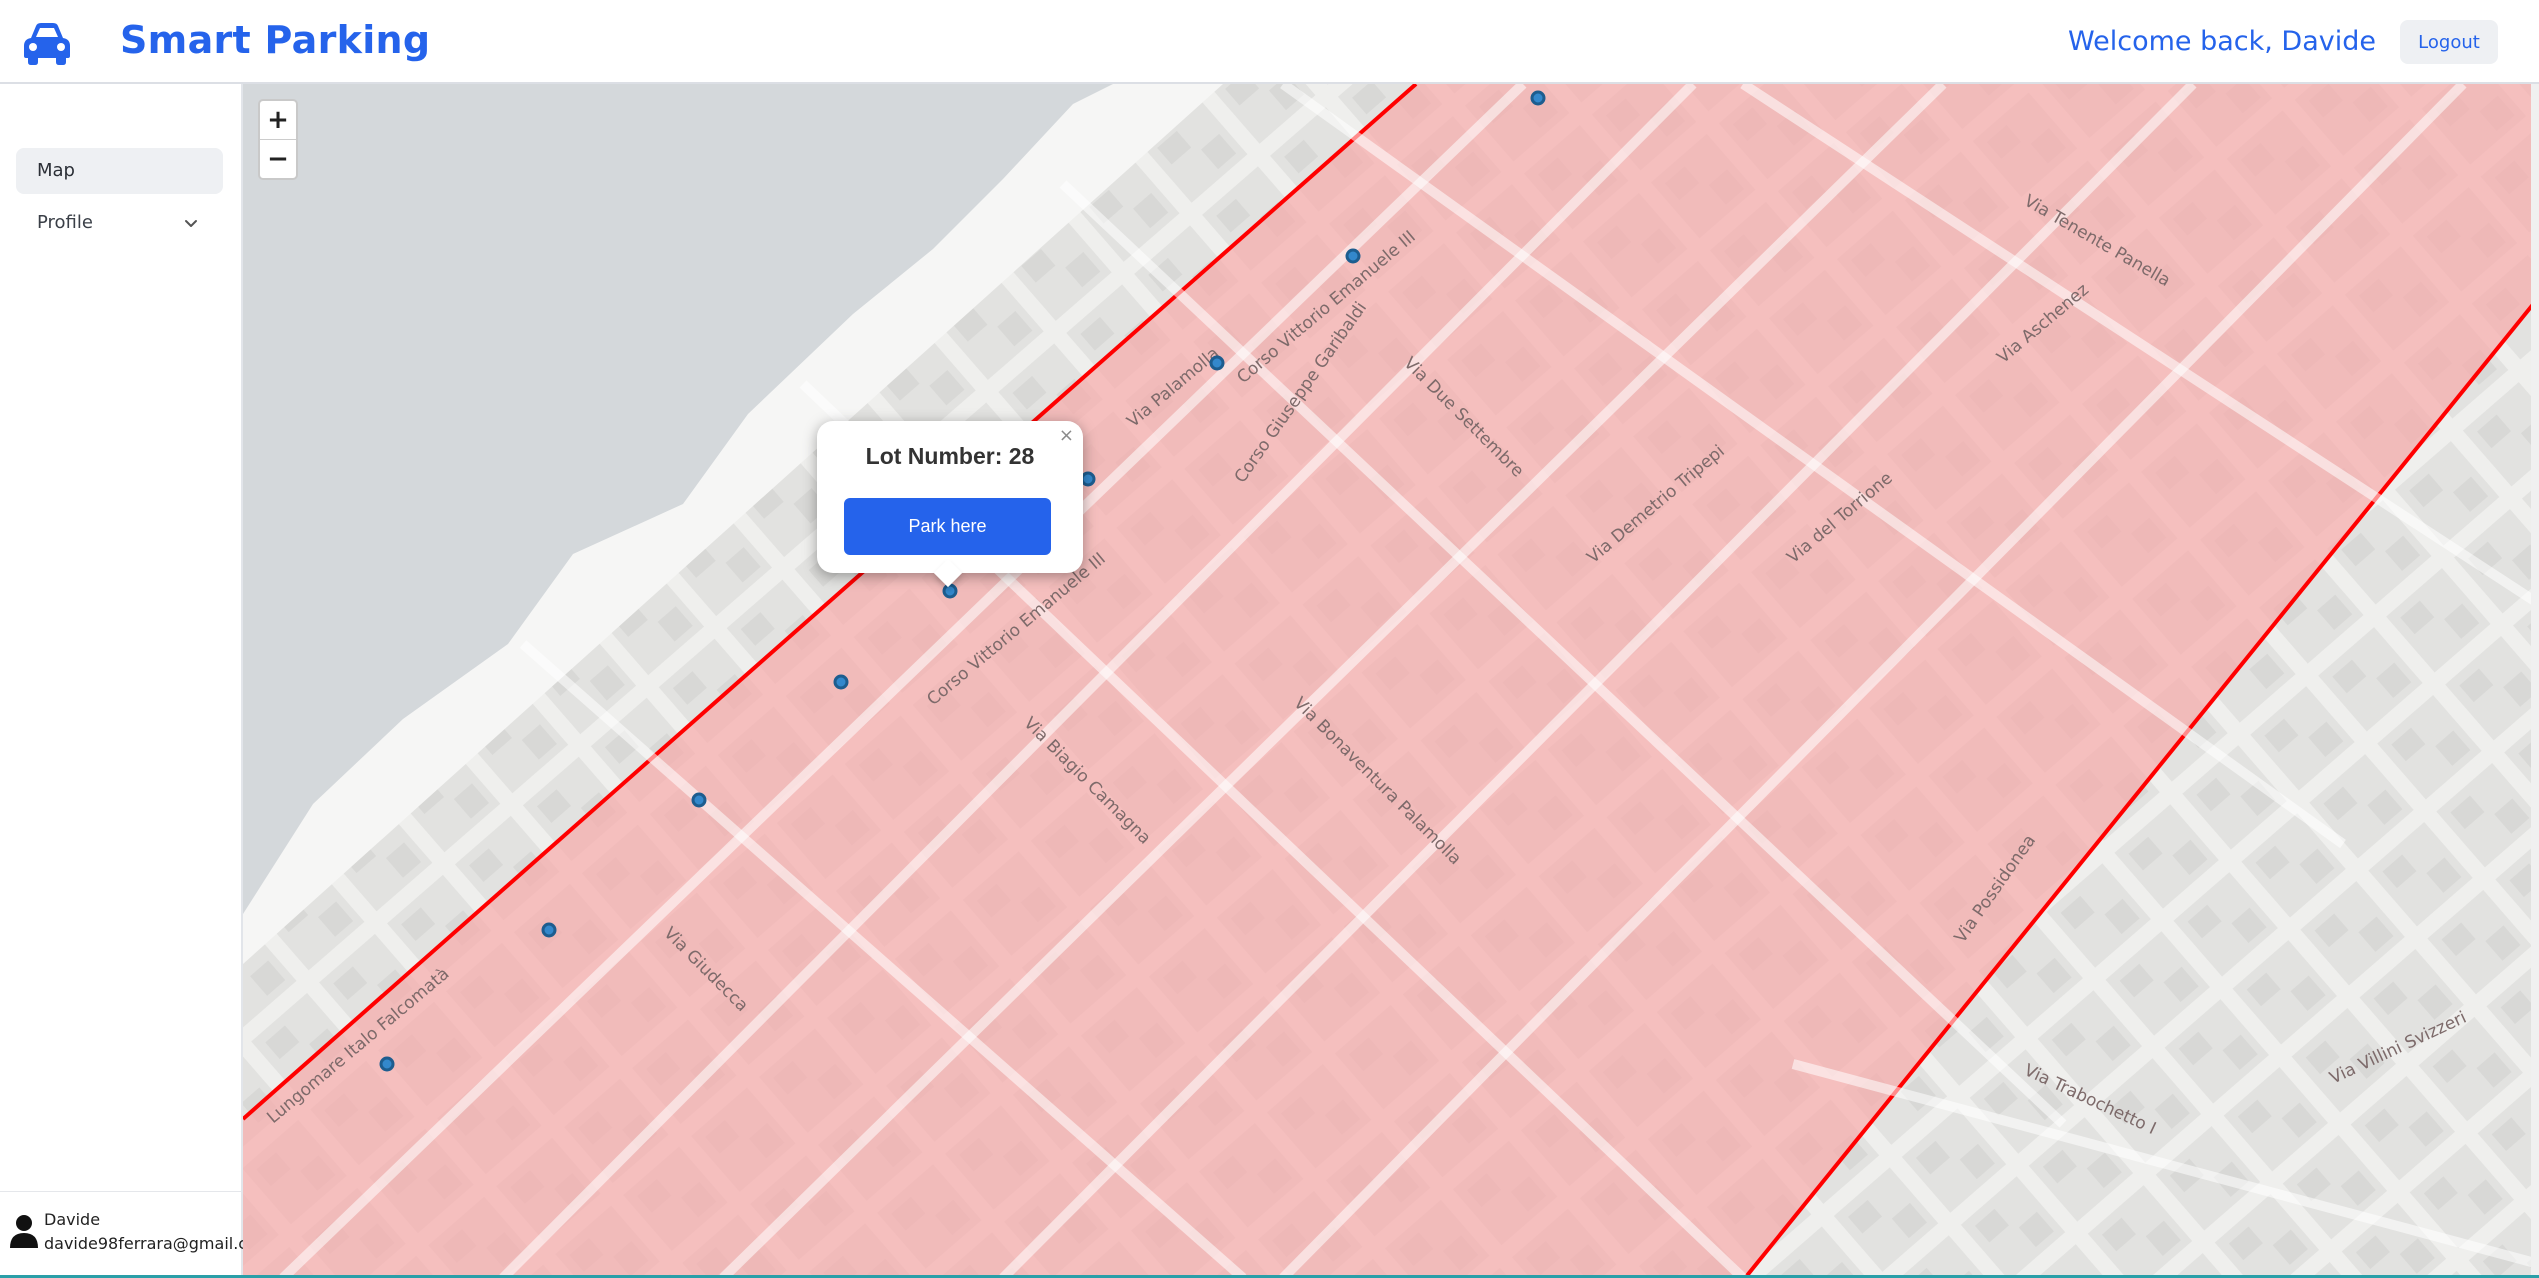  I want to click on logout-button: Logout, so click(2449, 42).